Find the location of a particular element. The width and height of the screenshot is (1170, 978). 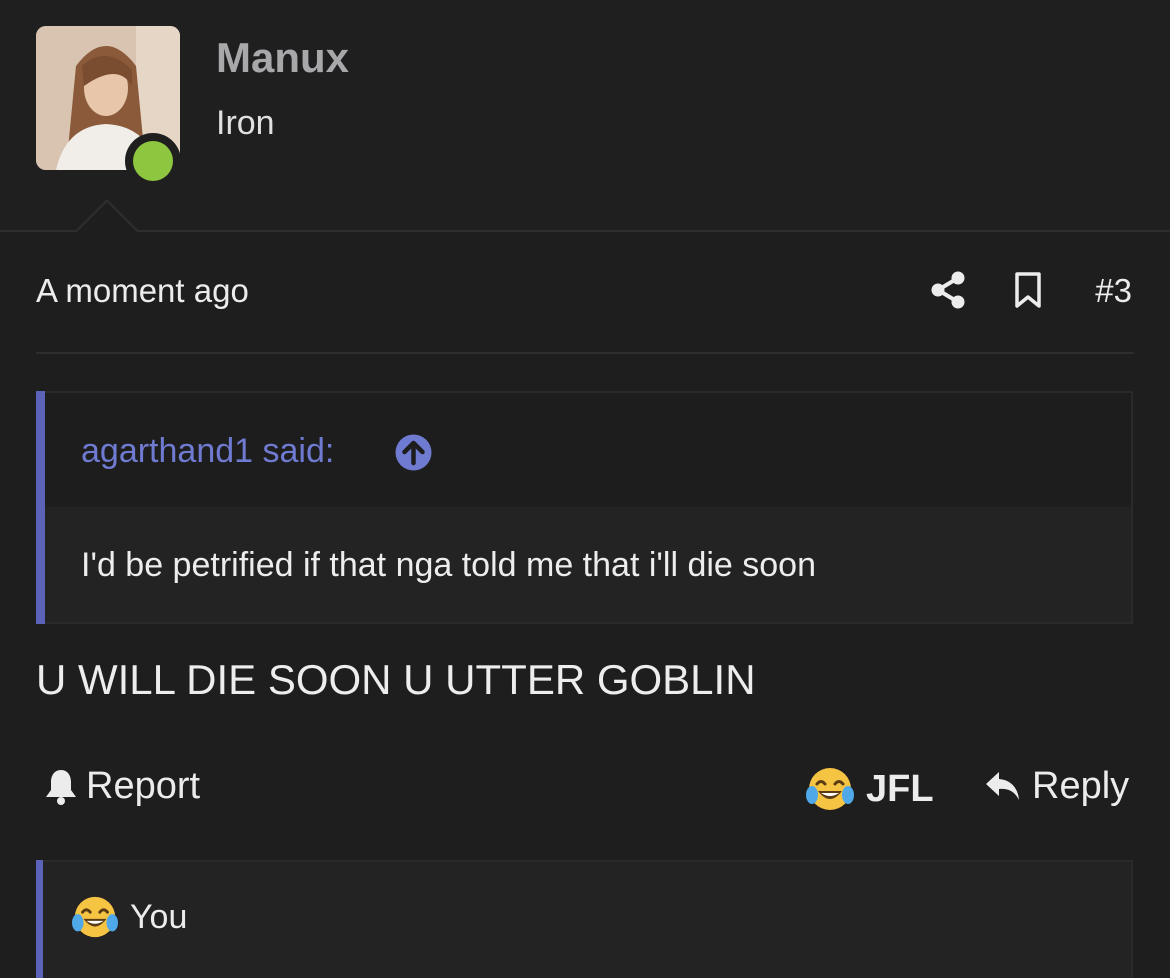

post-timestamp: A moment ago is located at coordinates (142, 291).